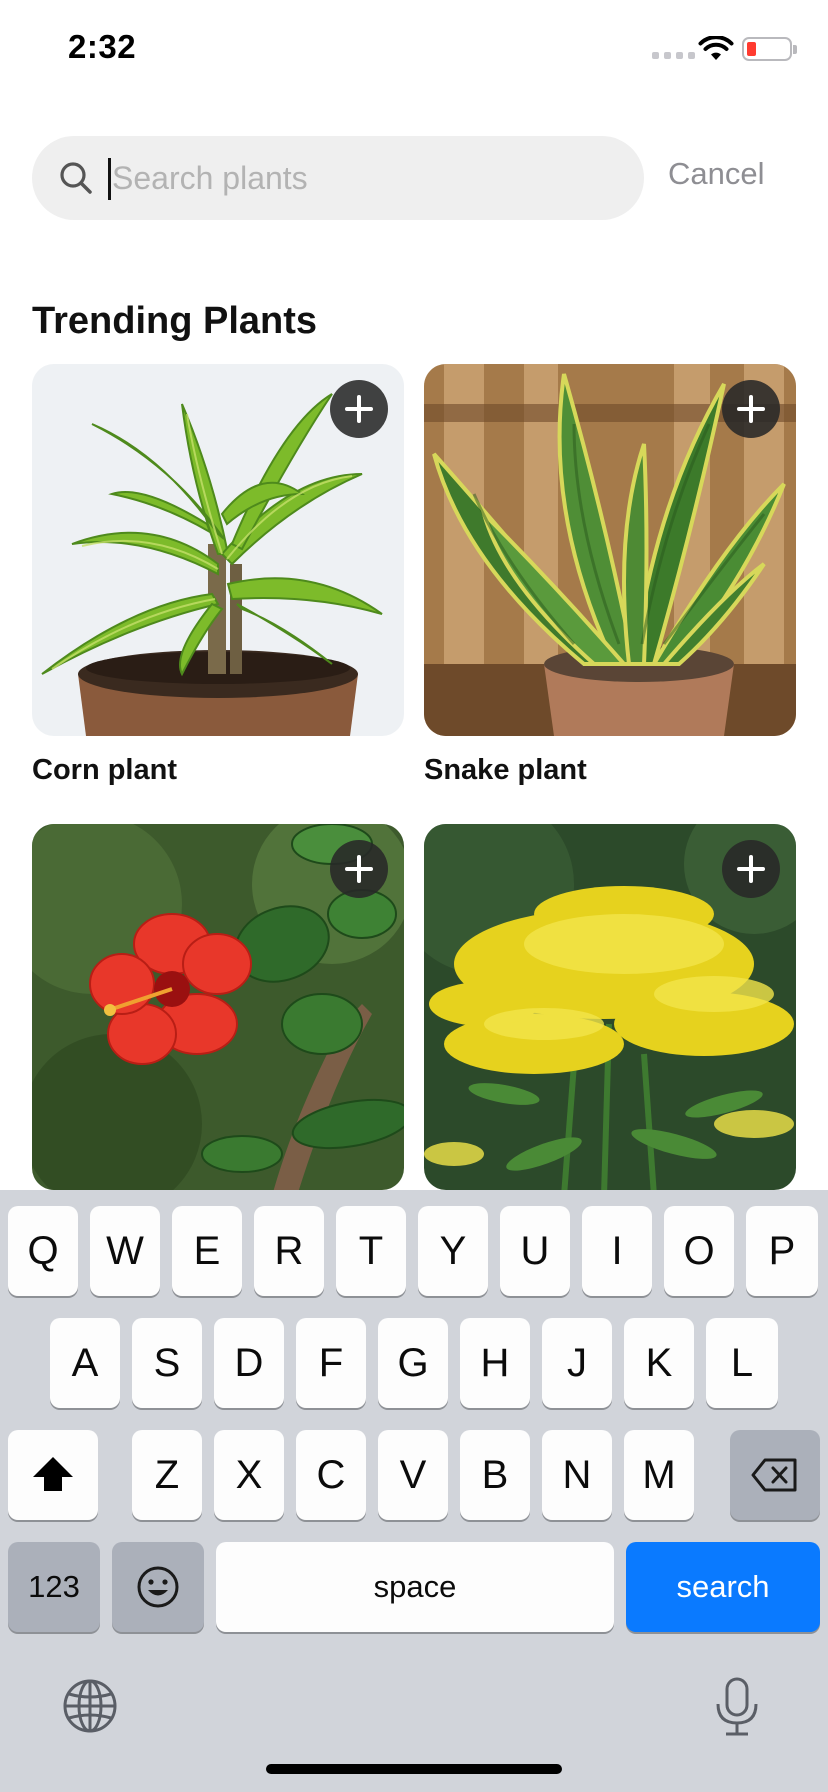 The width and height of the screenshot is (828, 1792). I want to click on cellular-signal-icon, so click(673, 55).